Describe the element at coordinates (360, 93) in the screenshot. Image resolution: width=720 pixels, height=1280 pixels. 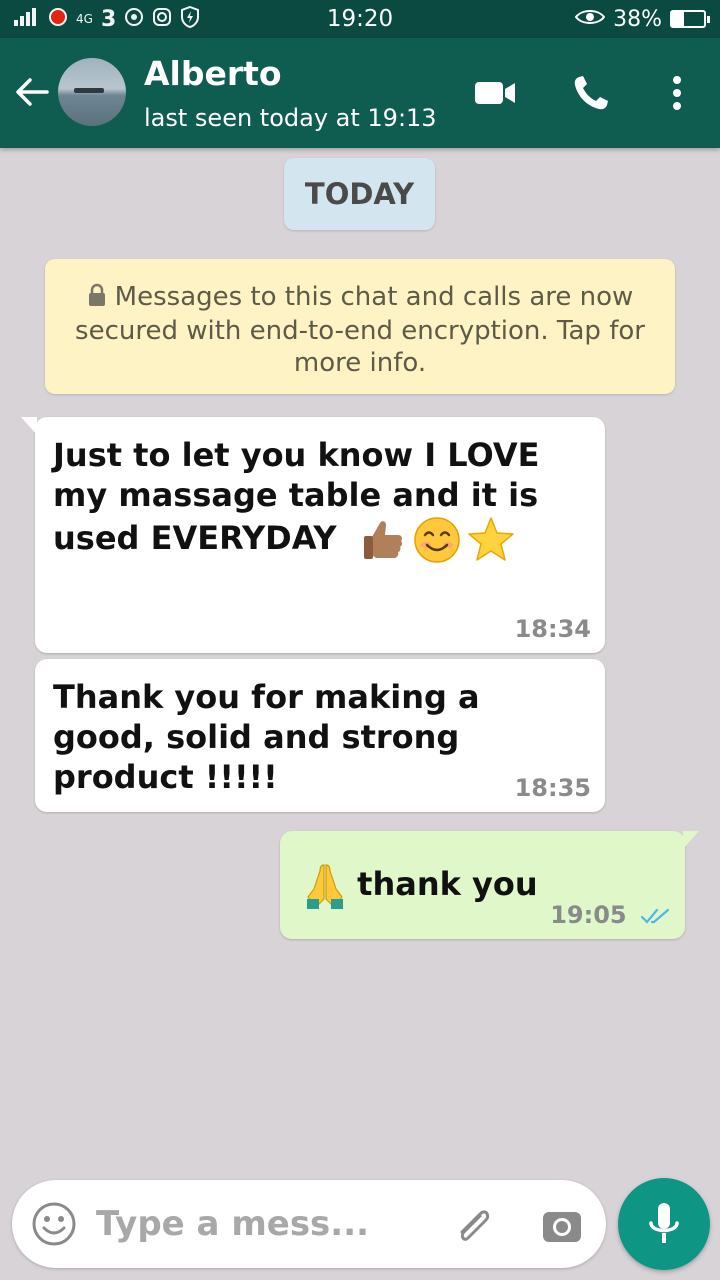
I see `chat-header: Alberto last seen today at 19:13` at that location.